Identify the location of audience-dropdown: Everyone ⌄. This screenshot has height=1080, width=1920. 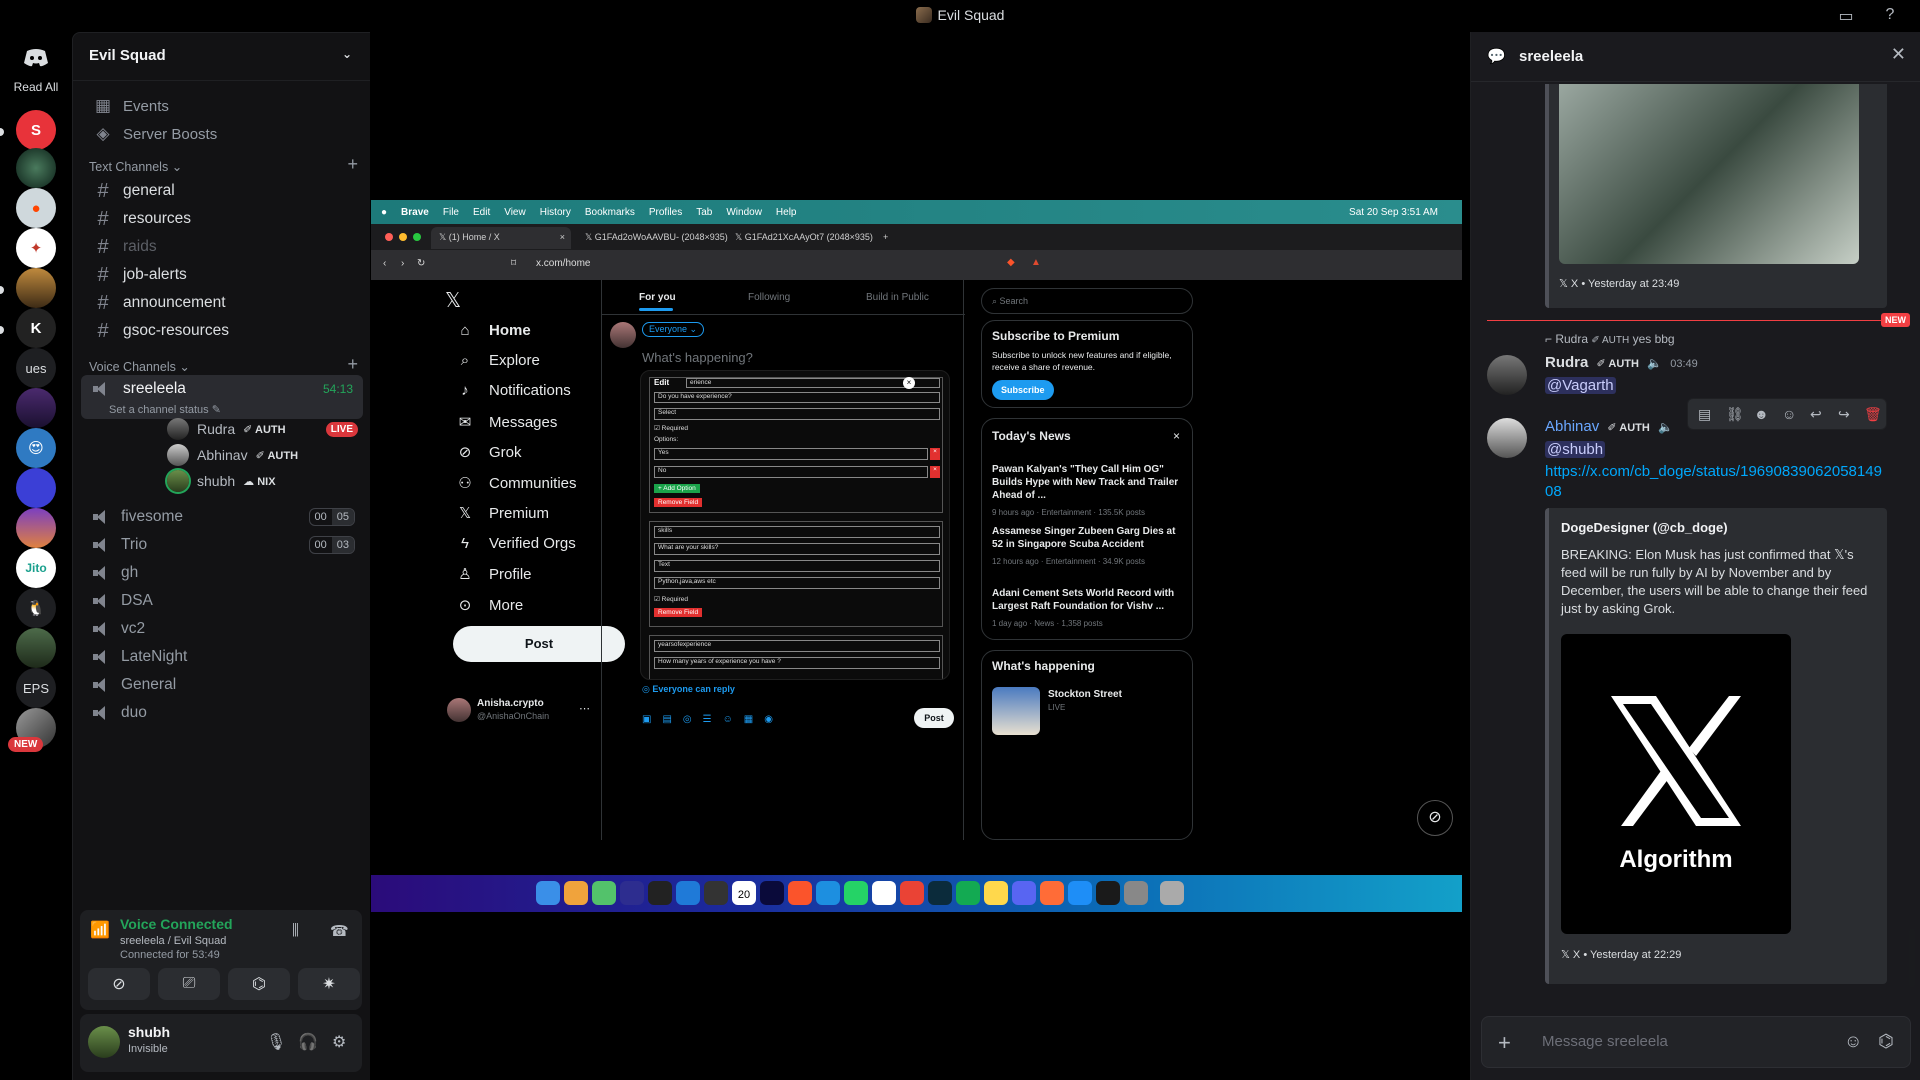
(673, 329).